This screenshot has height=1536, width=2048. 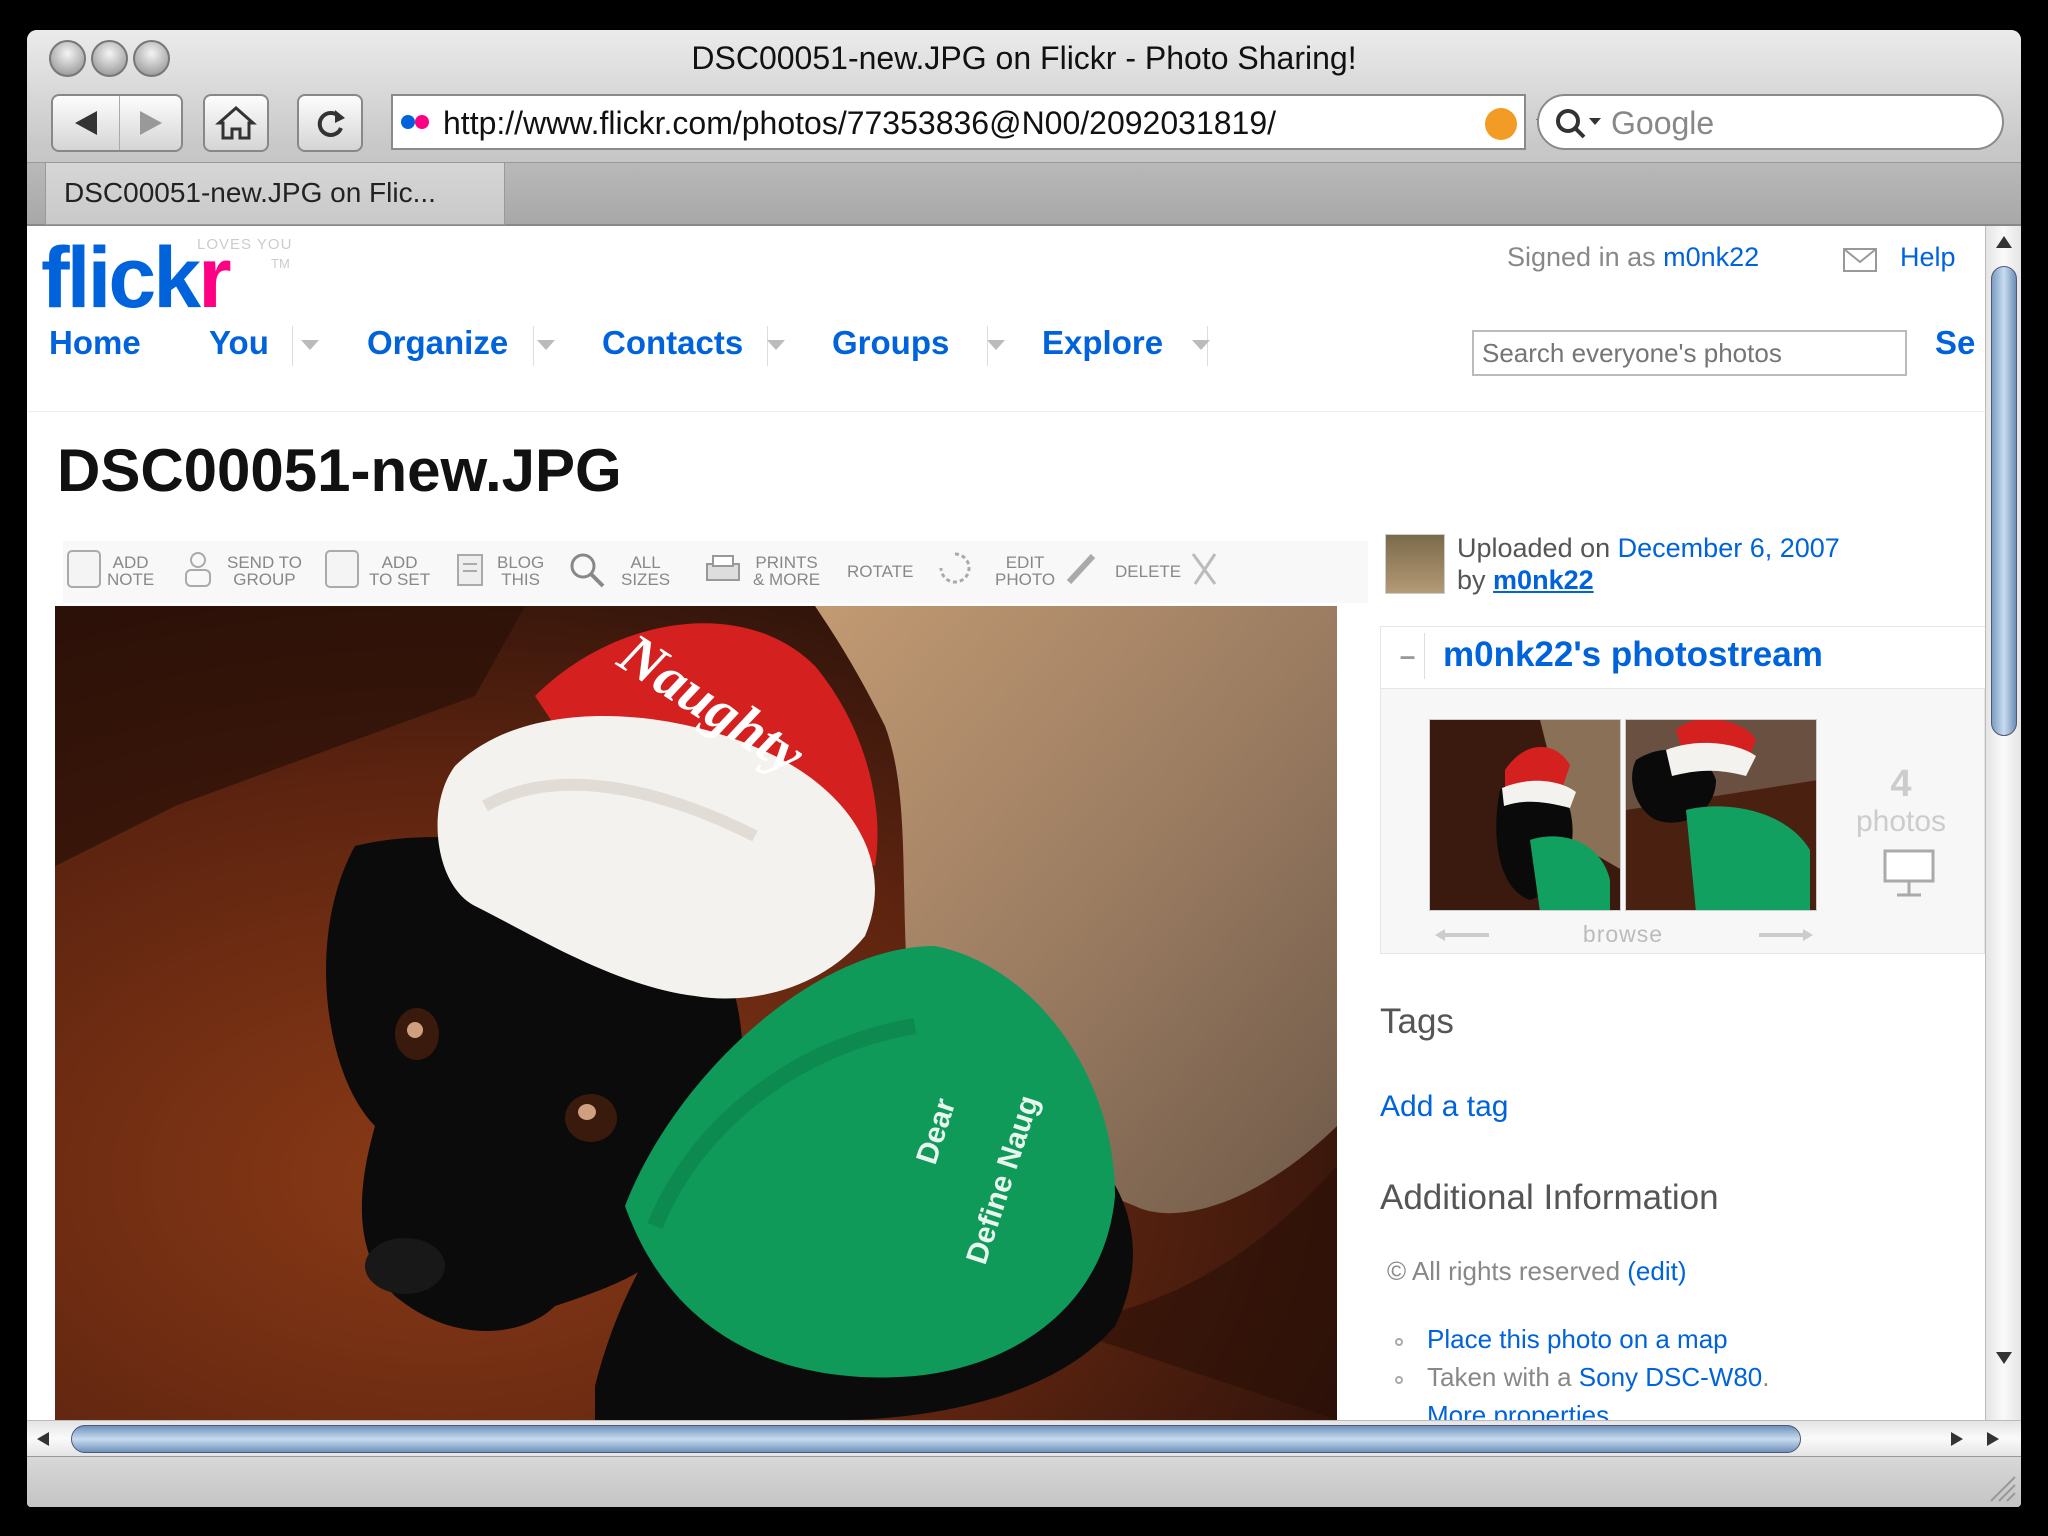 I want to click on slideshow-icon, so click(x=1909, y=873).